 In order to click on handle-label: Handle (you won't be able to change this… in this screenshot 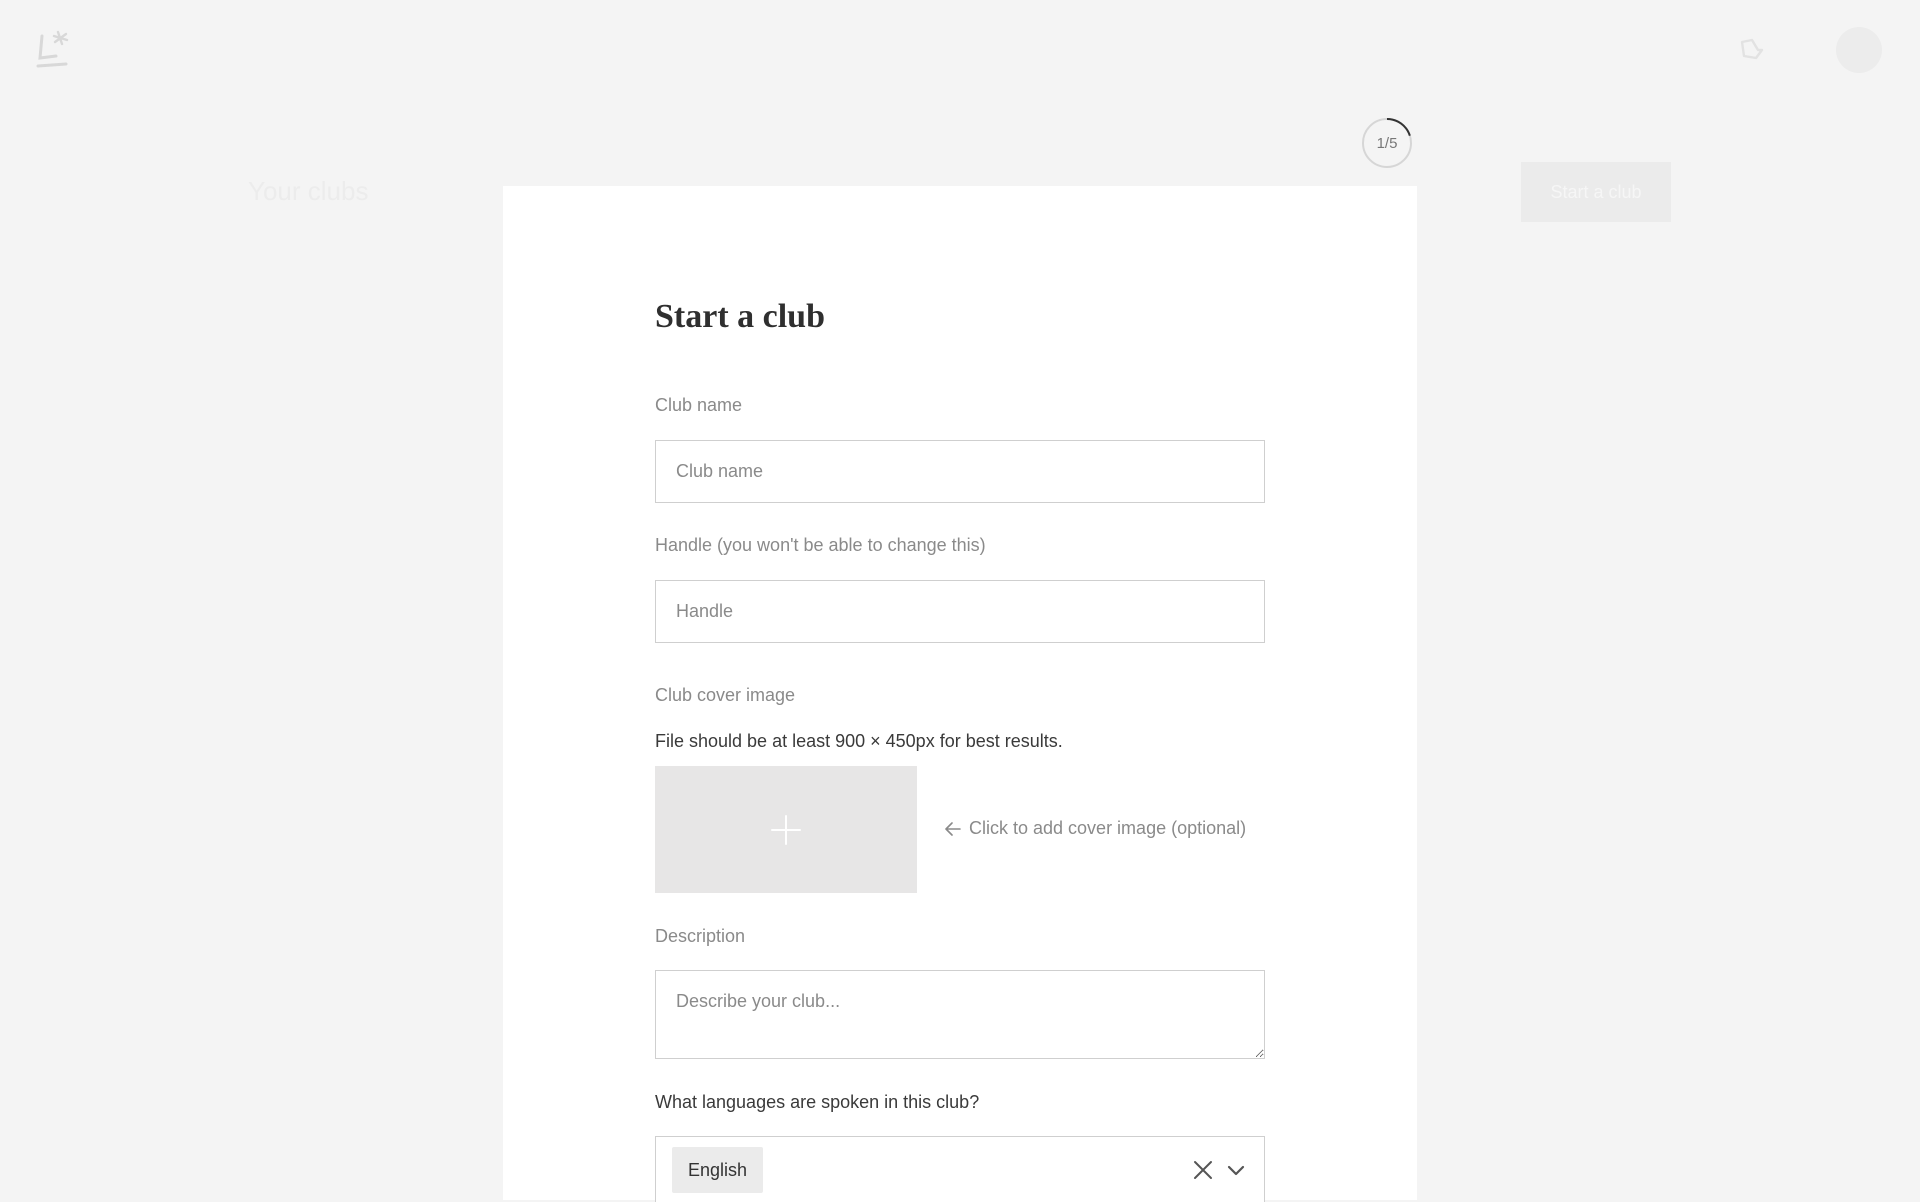, I will do `click(820, 545)`.